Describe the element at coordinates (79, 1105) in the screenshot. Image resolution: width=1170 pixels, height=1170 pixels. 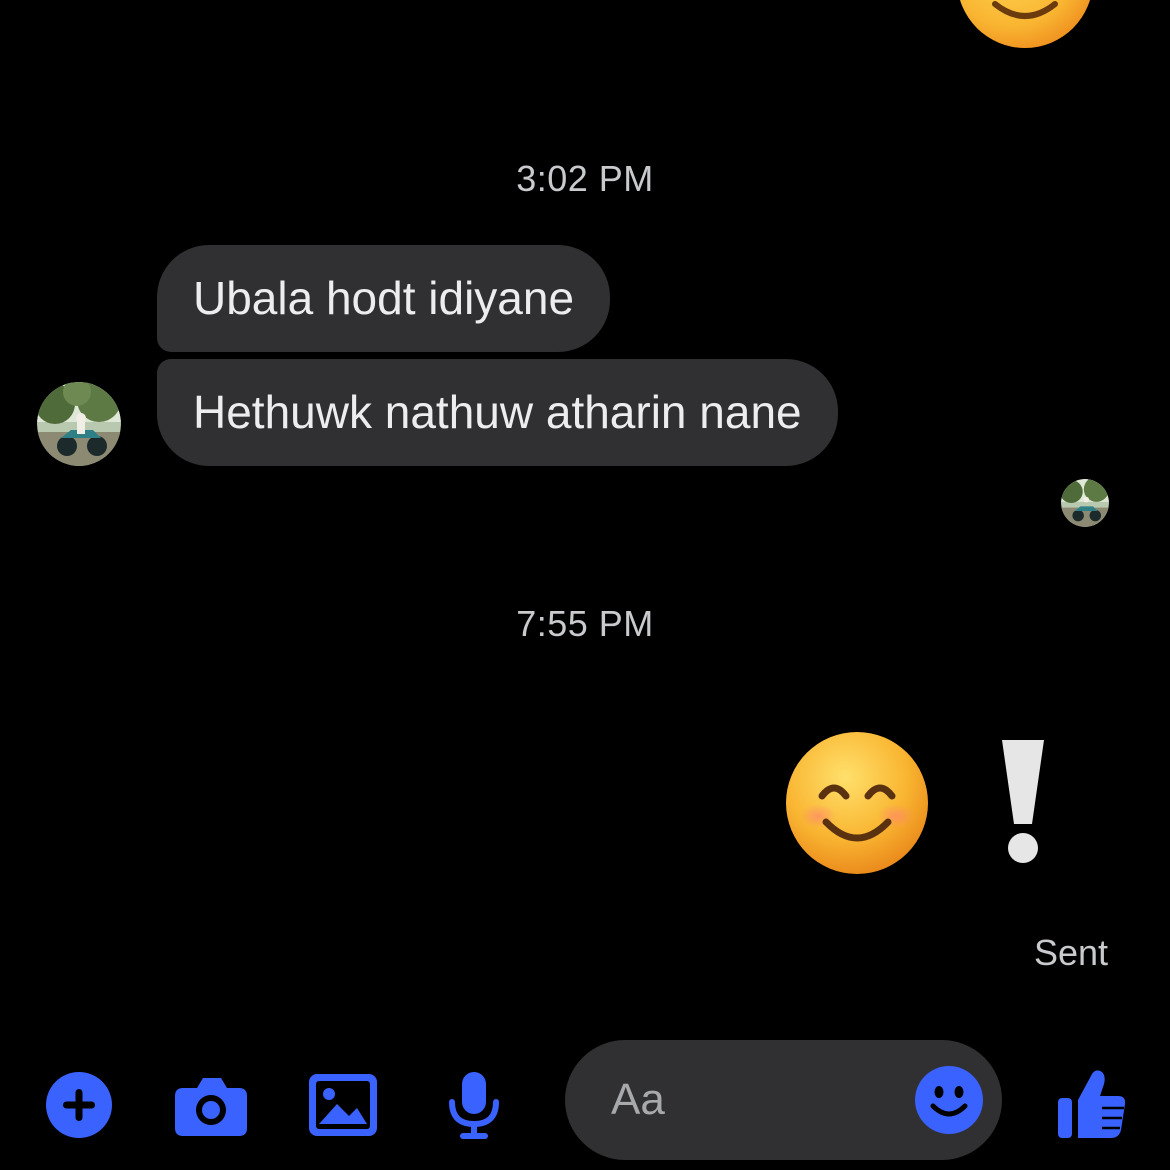
I see `plus-icon` at that location.